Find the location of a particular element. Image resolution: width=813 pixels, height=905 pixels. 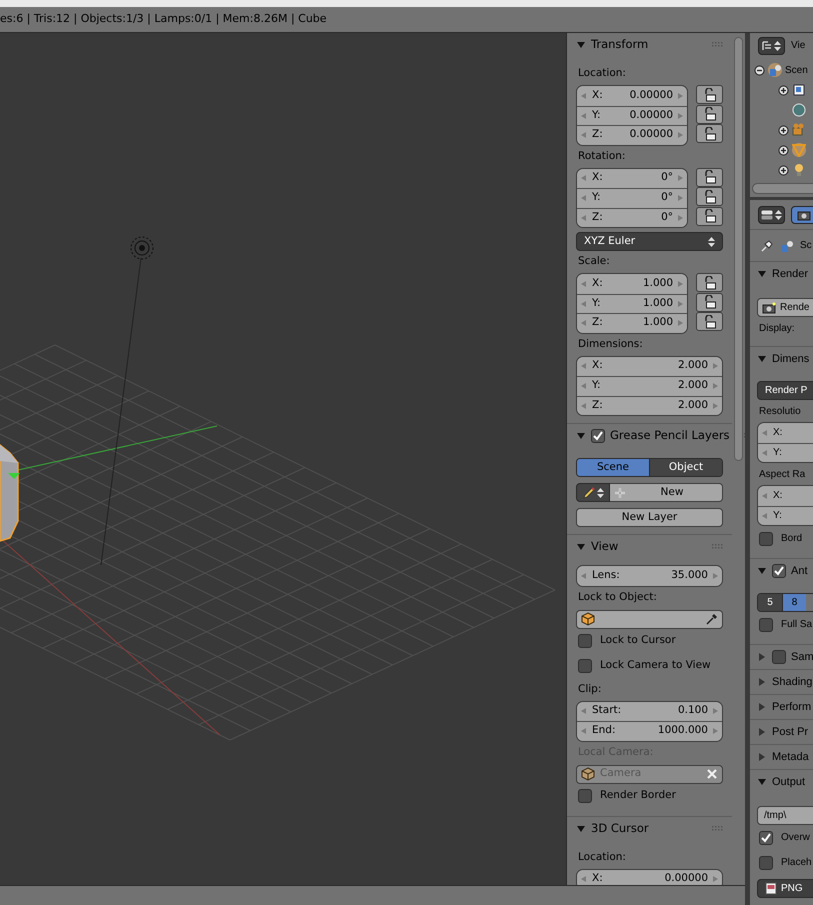

checkbox-label: Overw is located at coordinates (795, 837).